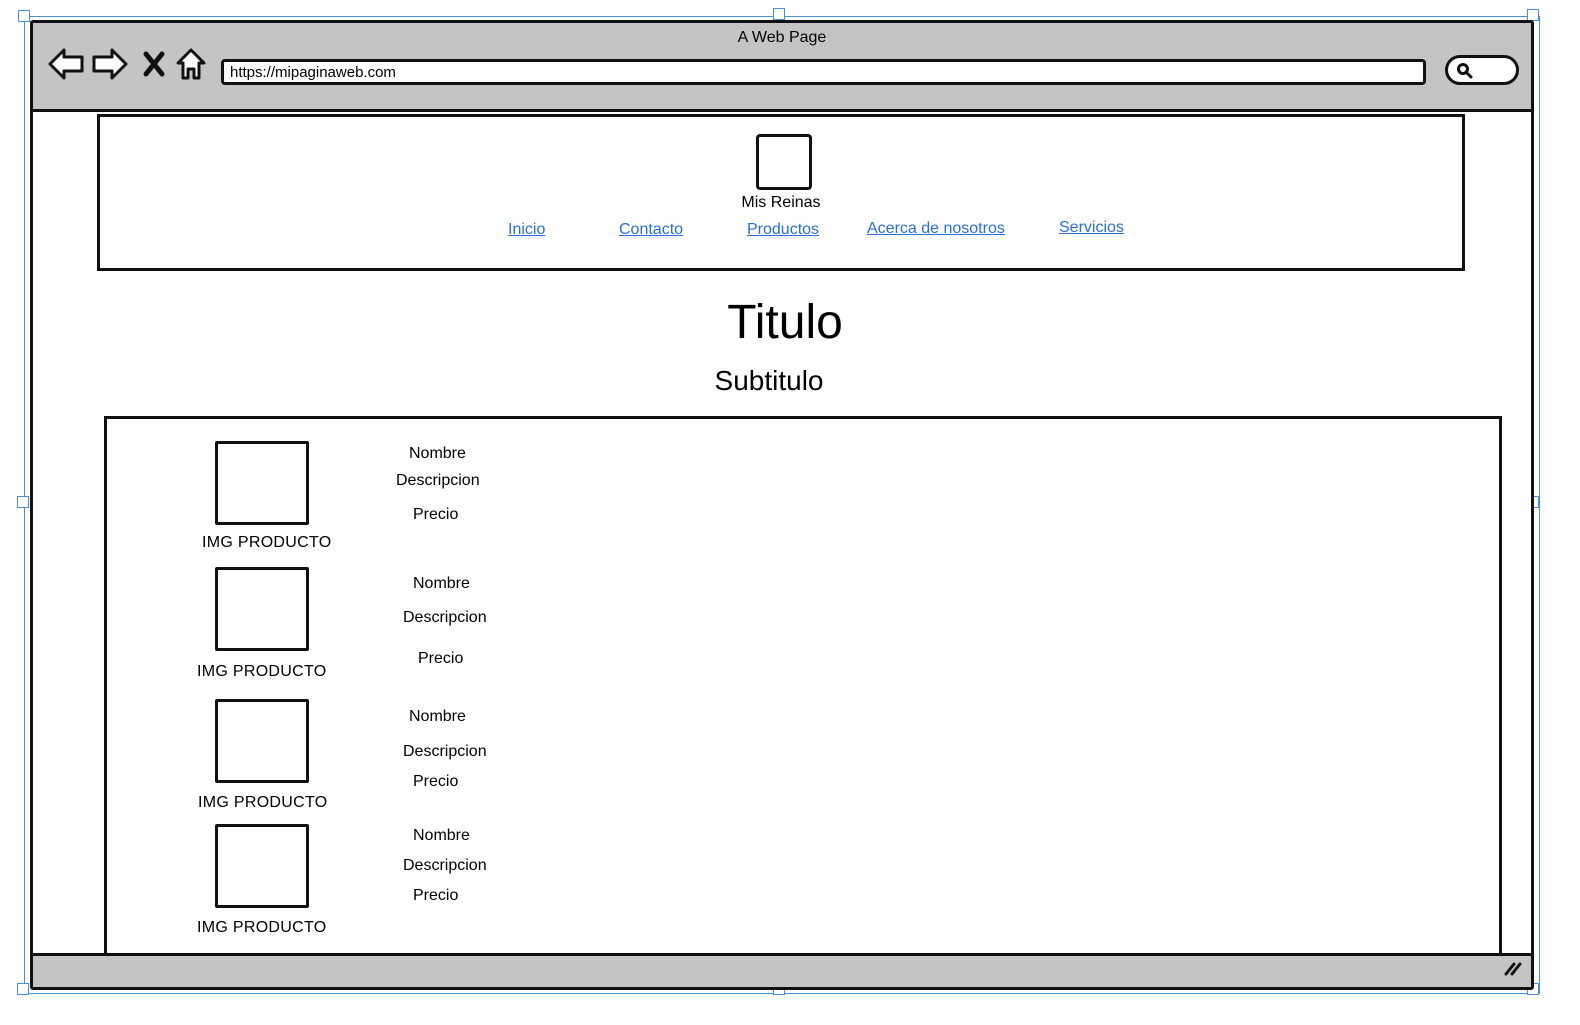 The height and width of the screenshot is (1025, 1580). What do you see at coordinates (154, 66) in the screenshot?
I see `close-icon` at bounding box center [154, 66].